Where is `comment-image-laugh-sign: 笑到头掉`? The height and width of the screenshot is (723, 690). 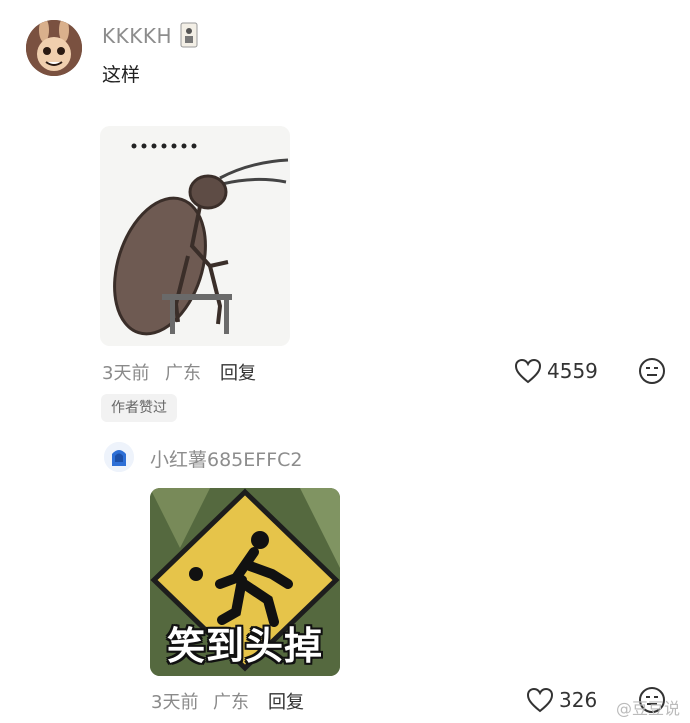
comment-image-laugh-sign: 笑到头掉 is located at coordinates (245, 582).